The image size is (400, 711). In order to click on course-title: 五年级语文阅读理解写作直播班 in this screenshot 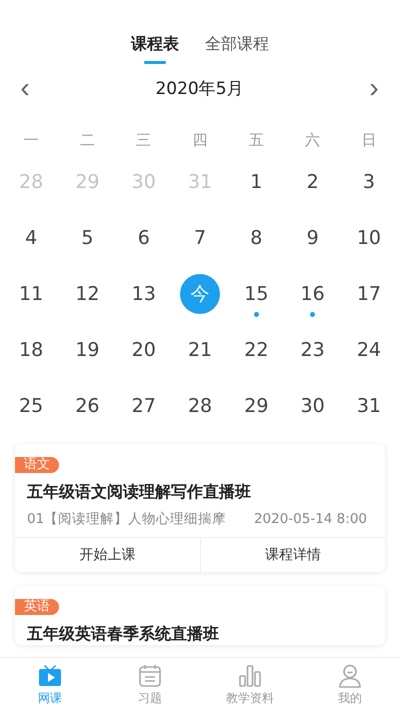, I will do `click(139, 492)`.